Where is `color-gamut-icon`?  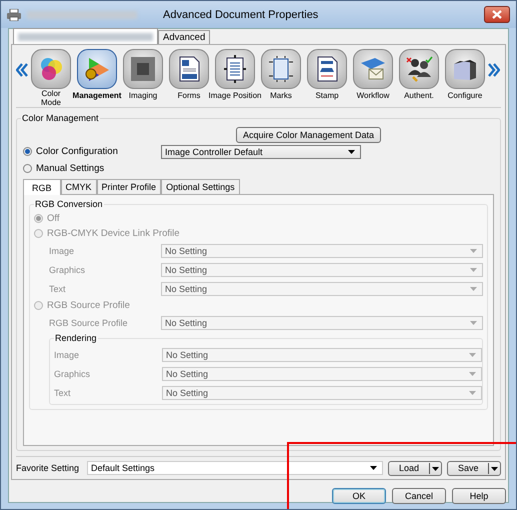 color-gamut-icon is located at coordinates (97, 69).